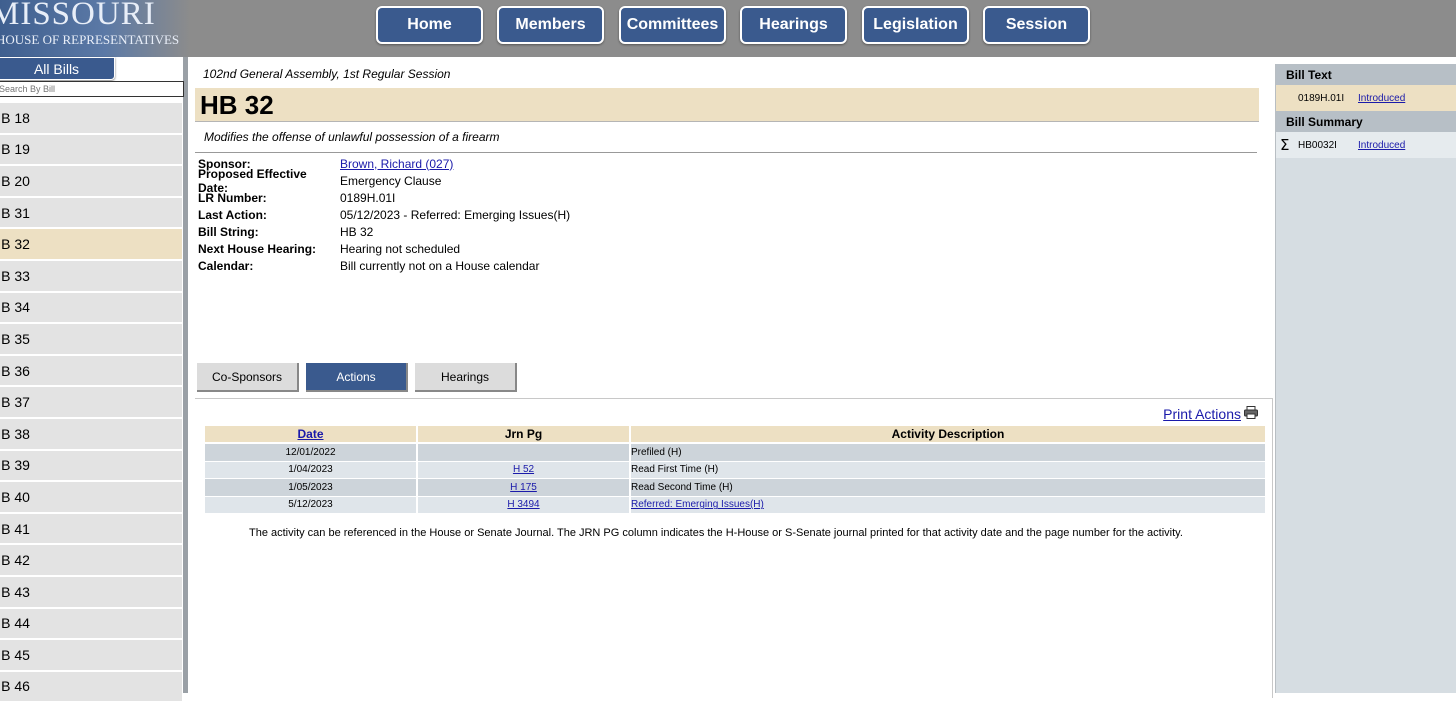  I want to click on tab-hearings: Hearings, so click(466, 377).